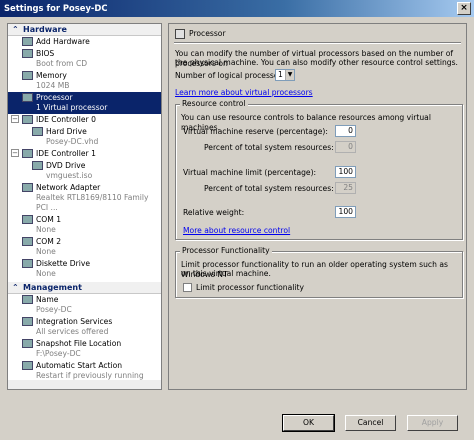 This screenshot has height=440, width=474. Describe the element at coordinates (237, 8) in the screenshot. I see `title-bar: Settings for Posey-DC` at that location.